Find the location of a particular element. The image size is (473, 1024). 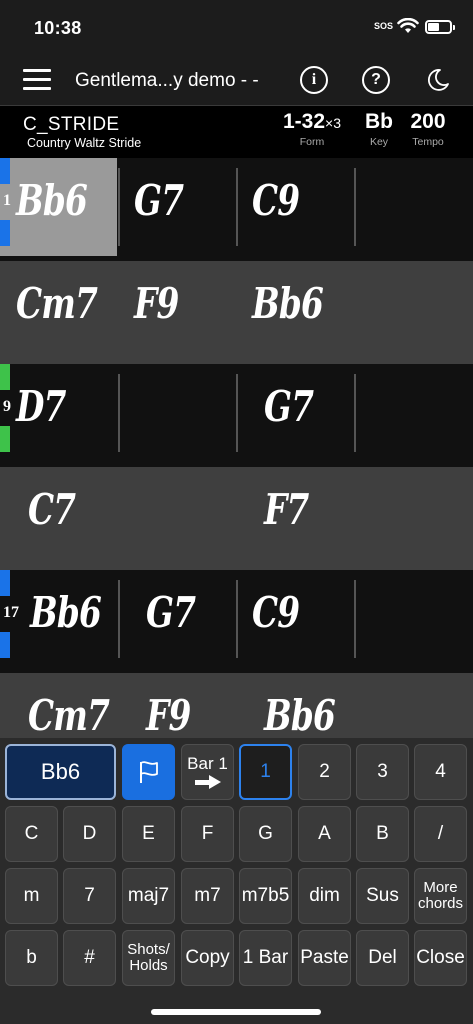

quality-key-m7b5: m7b5 is located at coordinates (265, 896).